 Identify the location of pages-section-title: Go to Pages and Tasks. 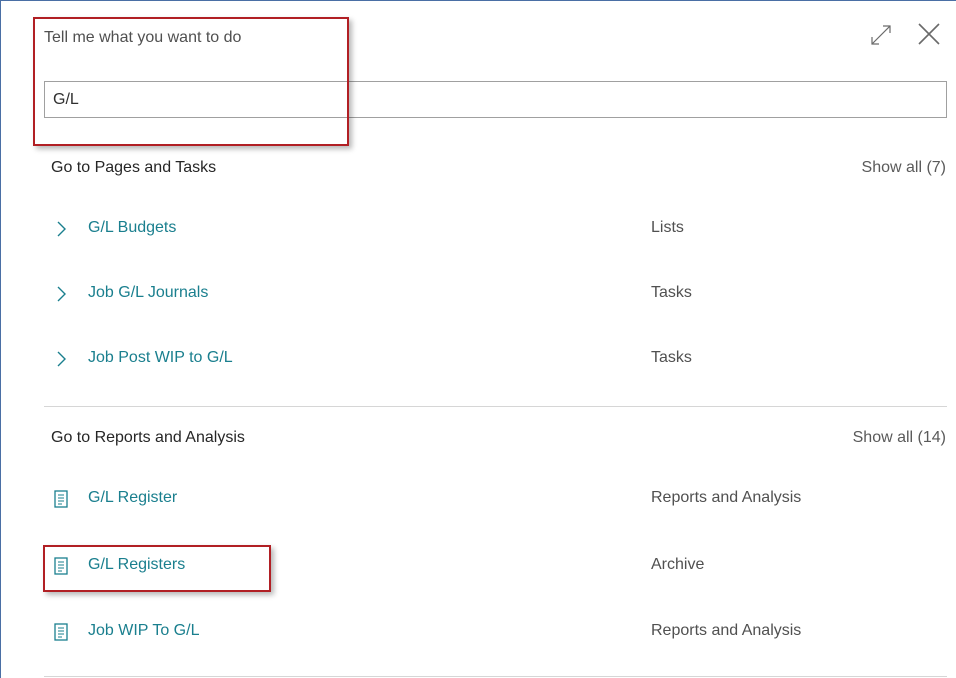
(134, 167).